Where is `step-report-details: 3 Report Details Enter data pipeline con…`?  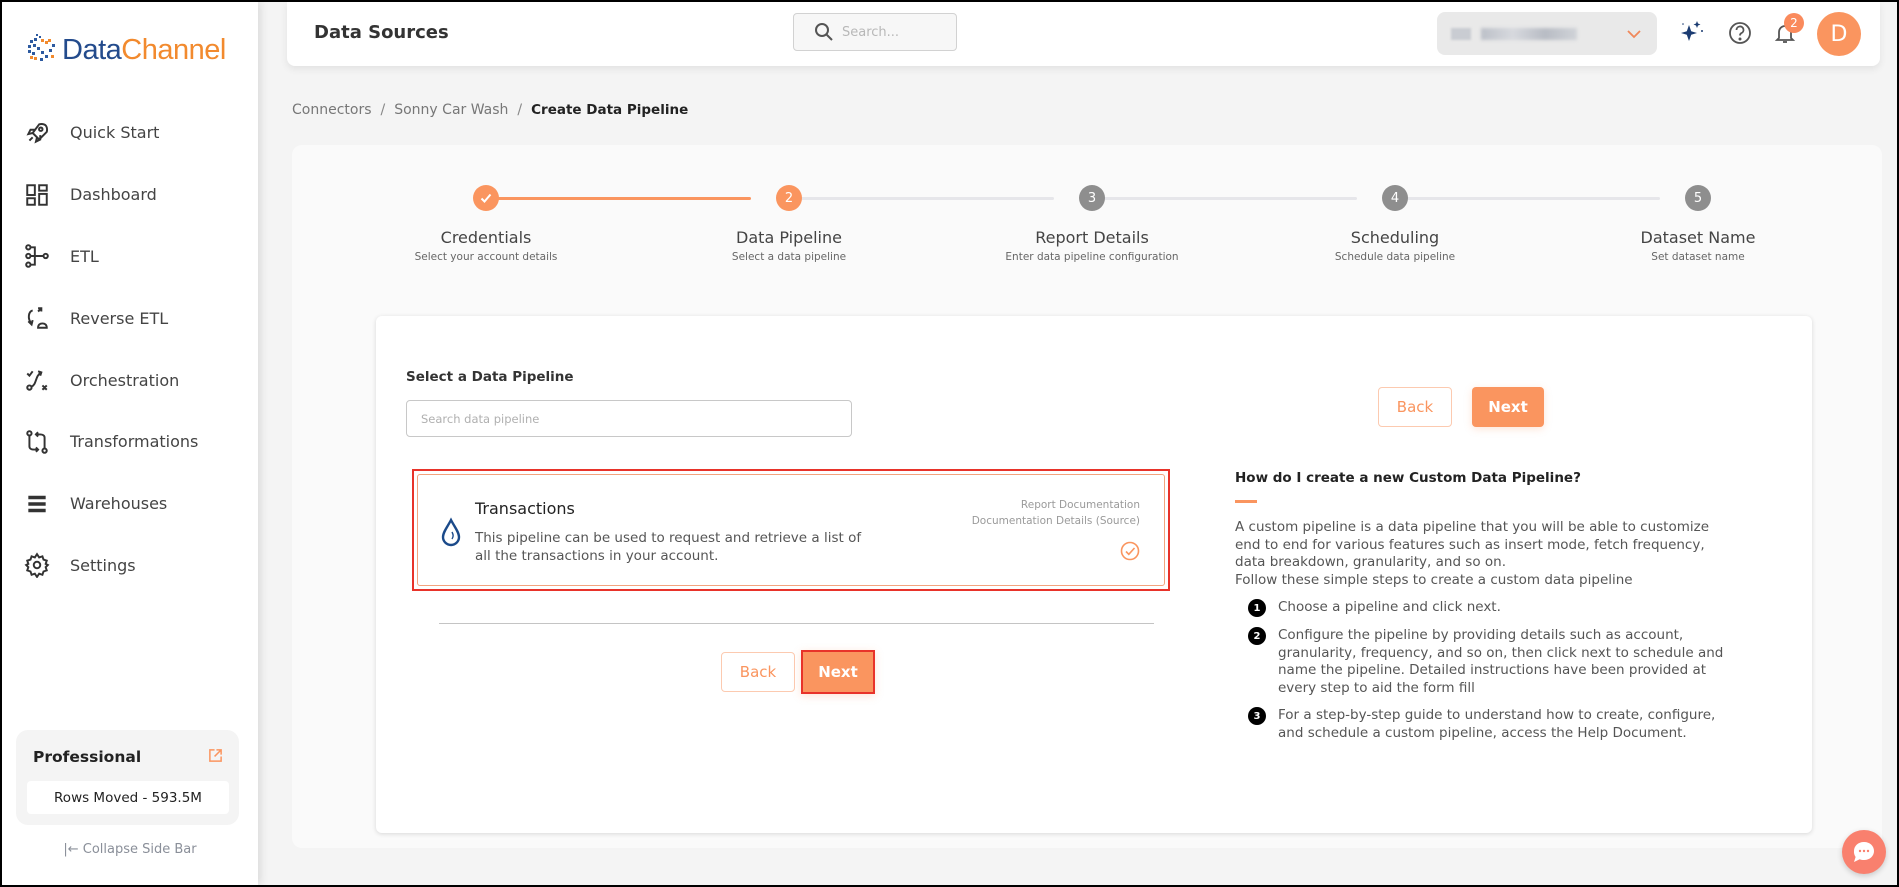
step-report-details: 3 Report Details Enter data pipeline con… is located at coordinates (1092, 224).